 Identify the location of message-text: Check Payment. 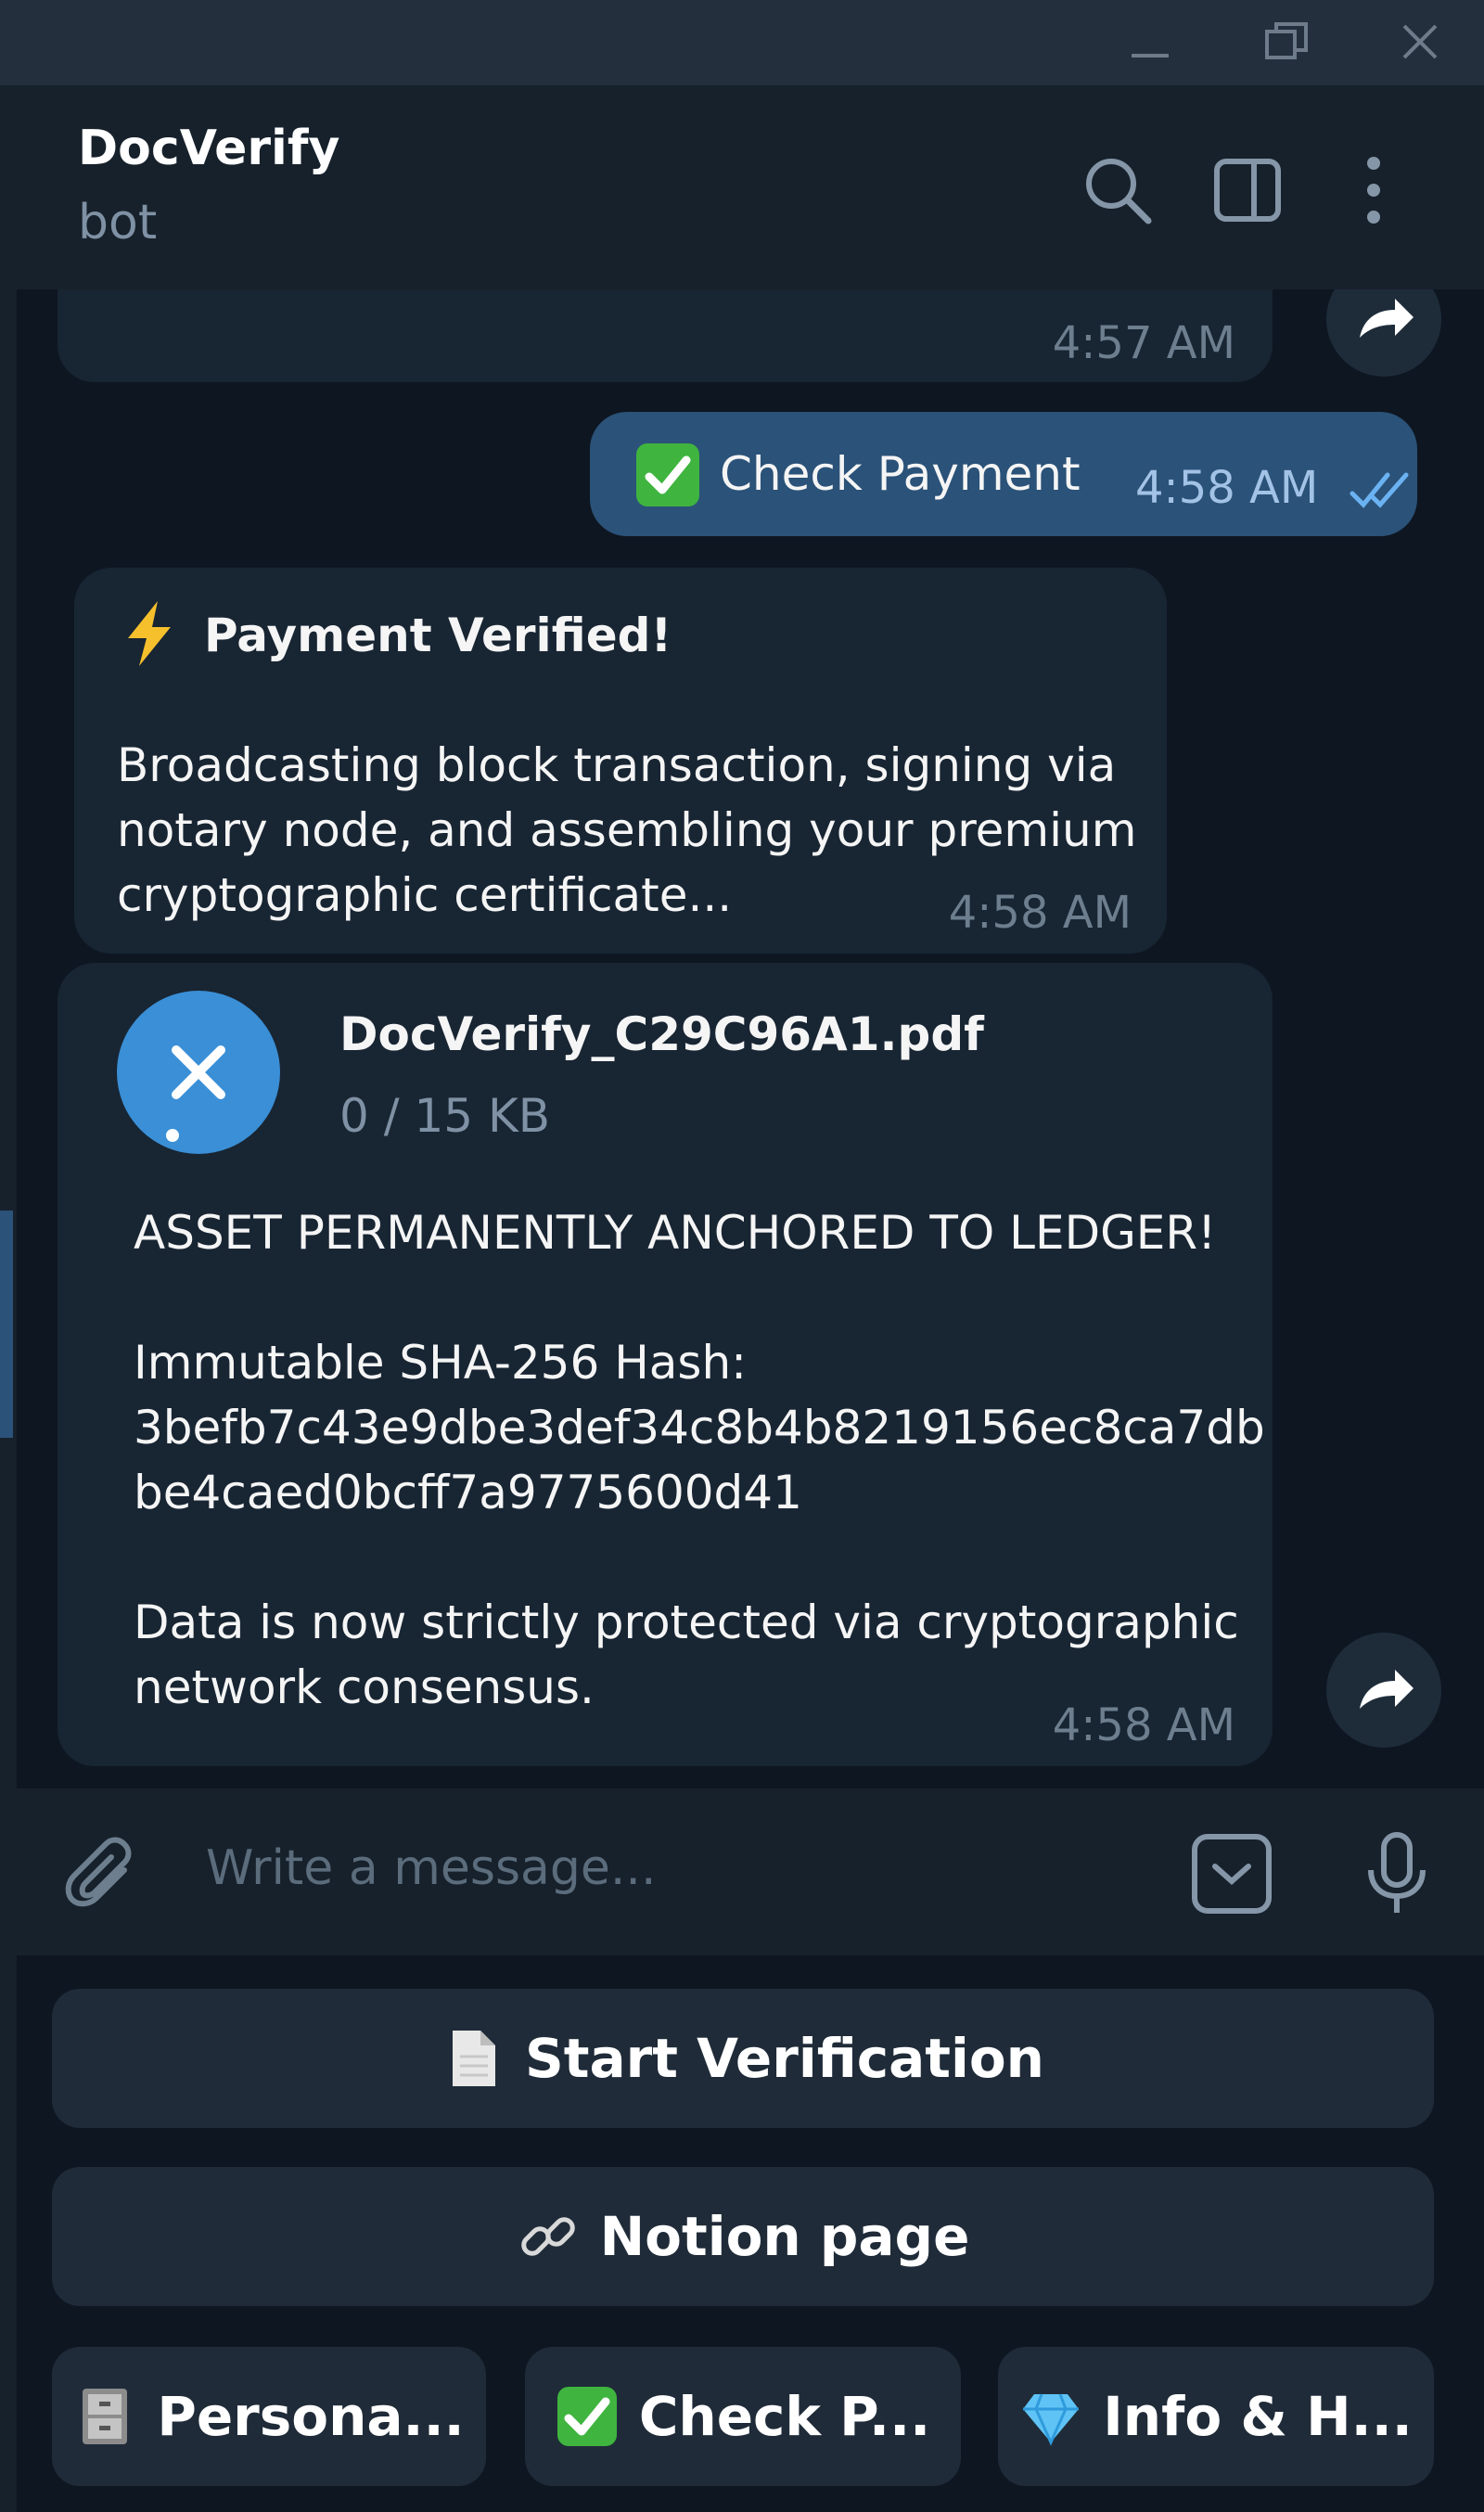
(900, 474).